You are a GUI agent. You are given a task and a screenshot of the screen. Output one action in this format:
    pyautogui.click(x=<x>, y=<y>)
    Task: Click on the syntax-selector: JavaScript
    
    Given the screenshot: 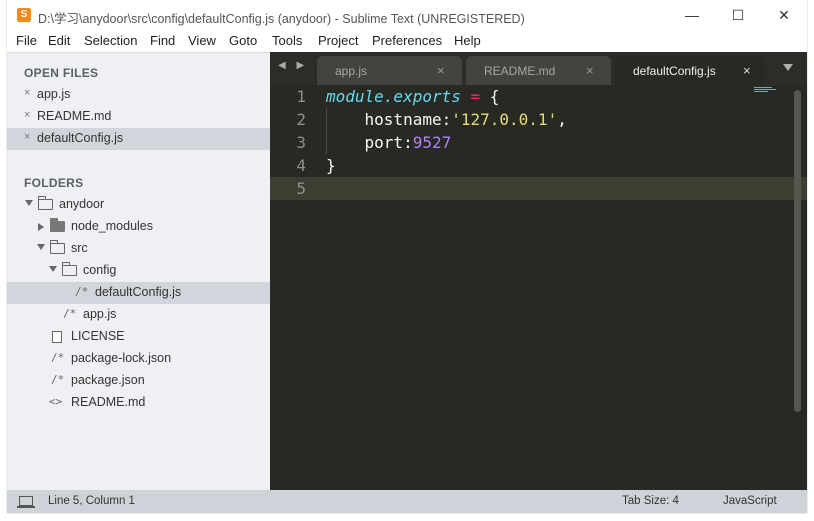 What is the action you would take?
    pyautogui.click(x=750, y=501)
    